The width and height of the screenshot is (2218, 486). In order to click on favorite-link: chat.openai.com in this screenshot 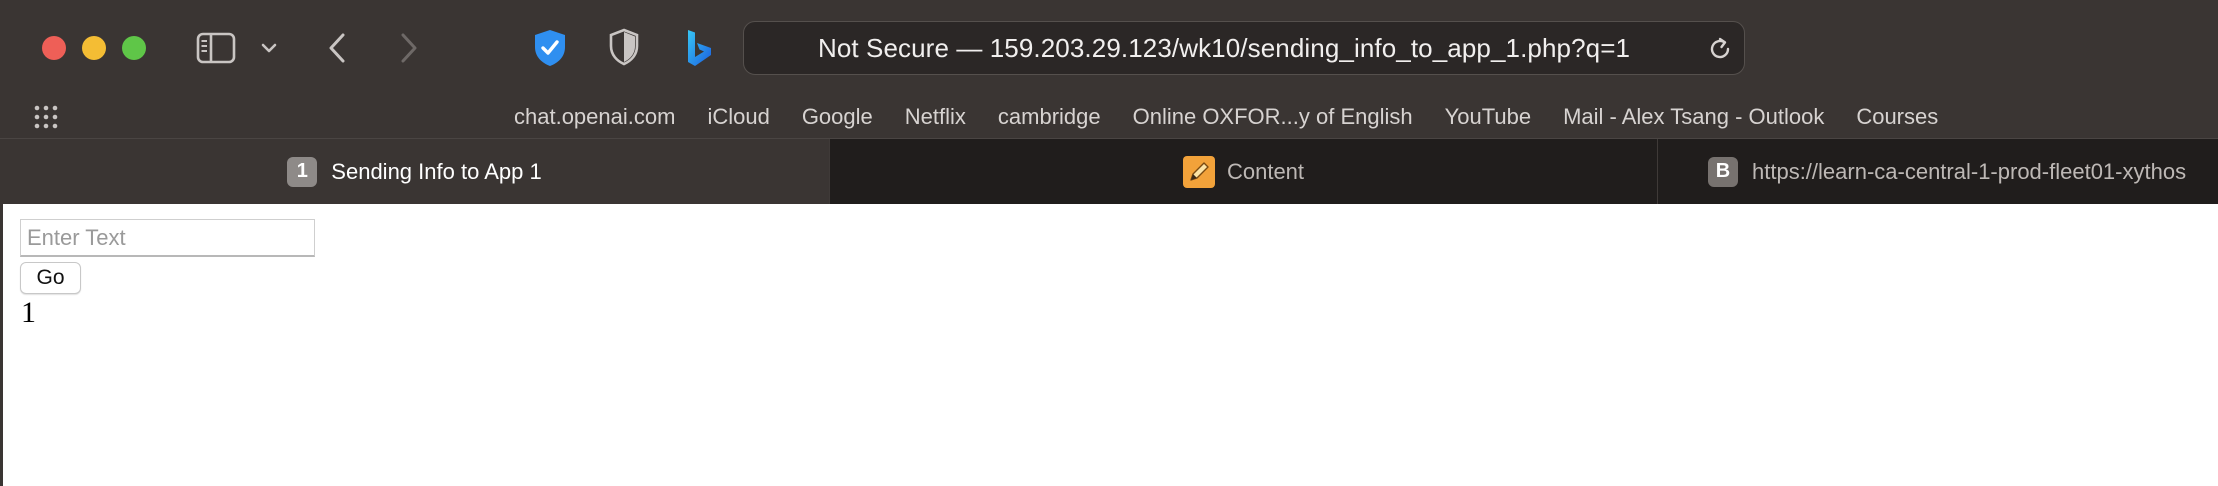, I will do `click(594, 117)`.